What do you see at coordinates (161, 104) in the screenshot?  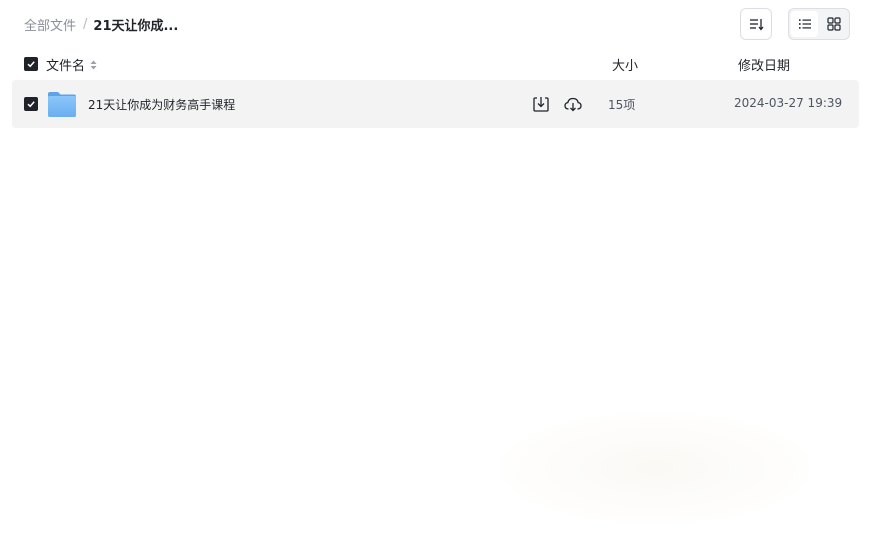 I see `file-name: 21天让你成为财务高手课程` at bounding box center [161, 104].